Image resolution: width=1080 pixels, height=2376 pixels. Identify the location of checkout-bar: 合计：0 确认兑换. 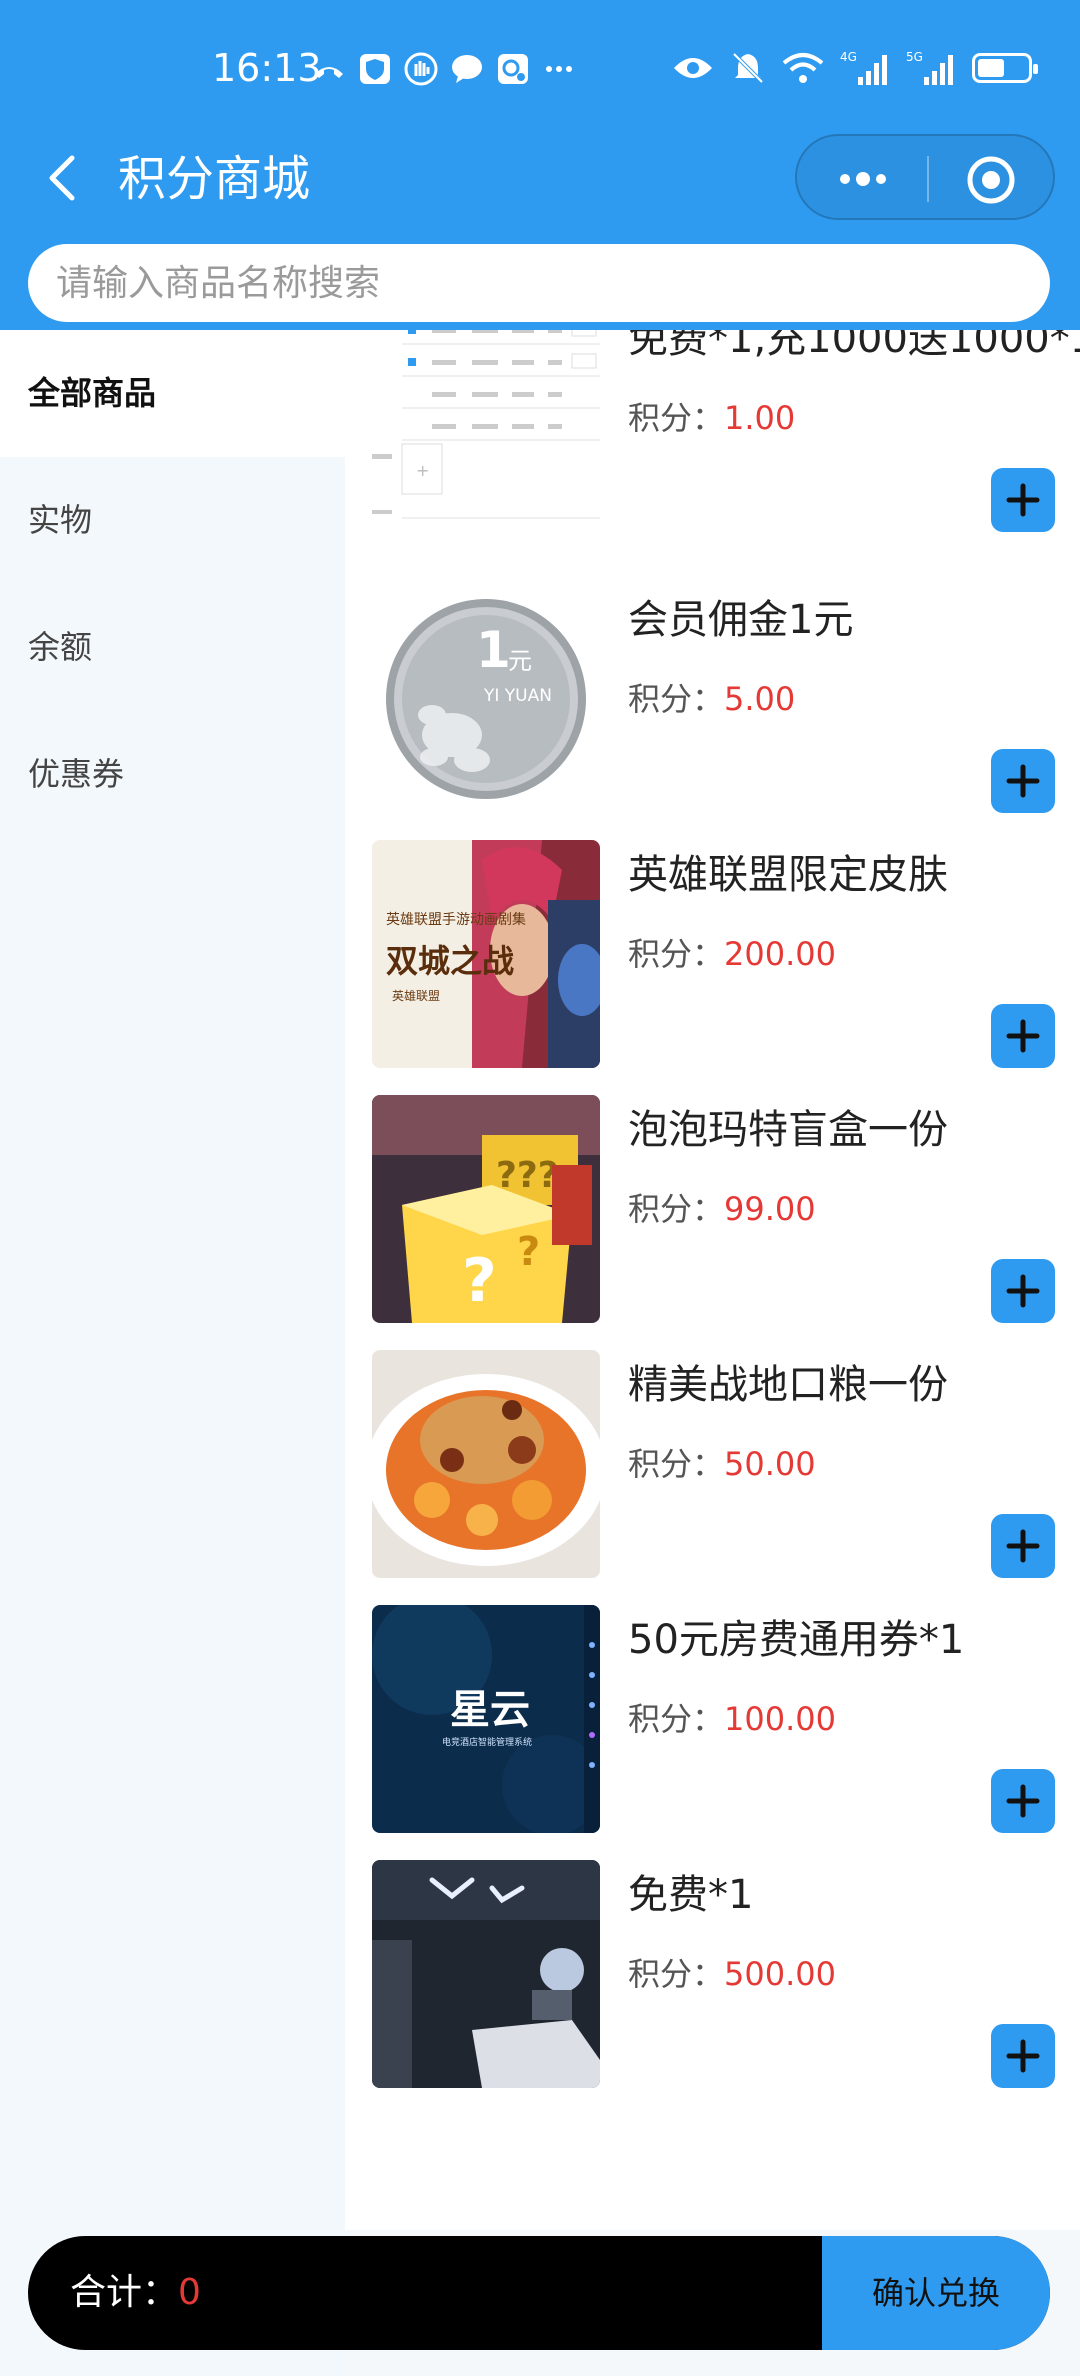
(539, 2293).